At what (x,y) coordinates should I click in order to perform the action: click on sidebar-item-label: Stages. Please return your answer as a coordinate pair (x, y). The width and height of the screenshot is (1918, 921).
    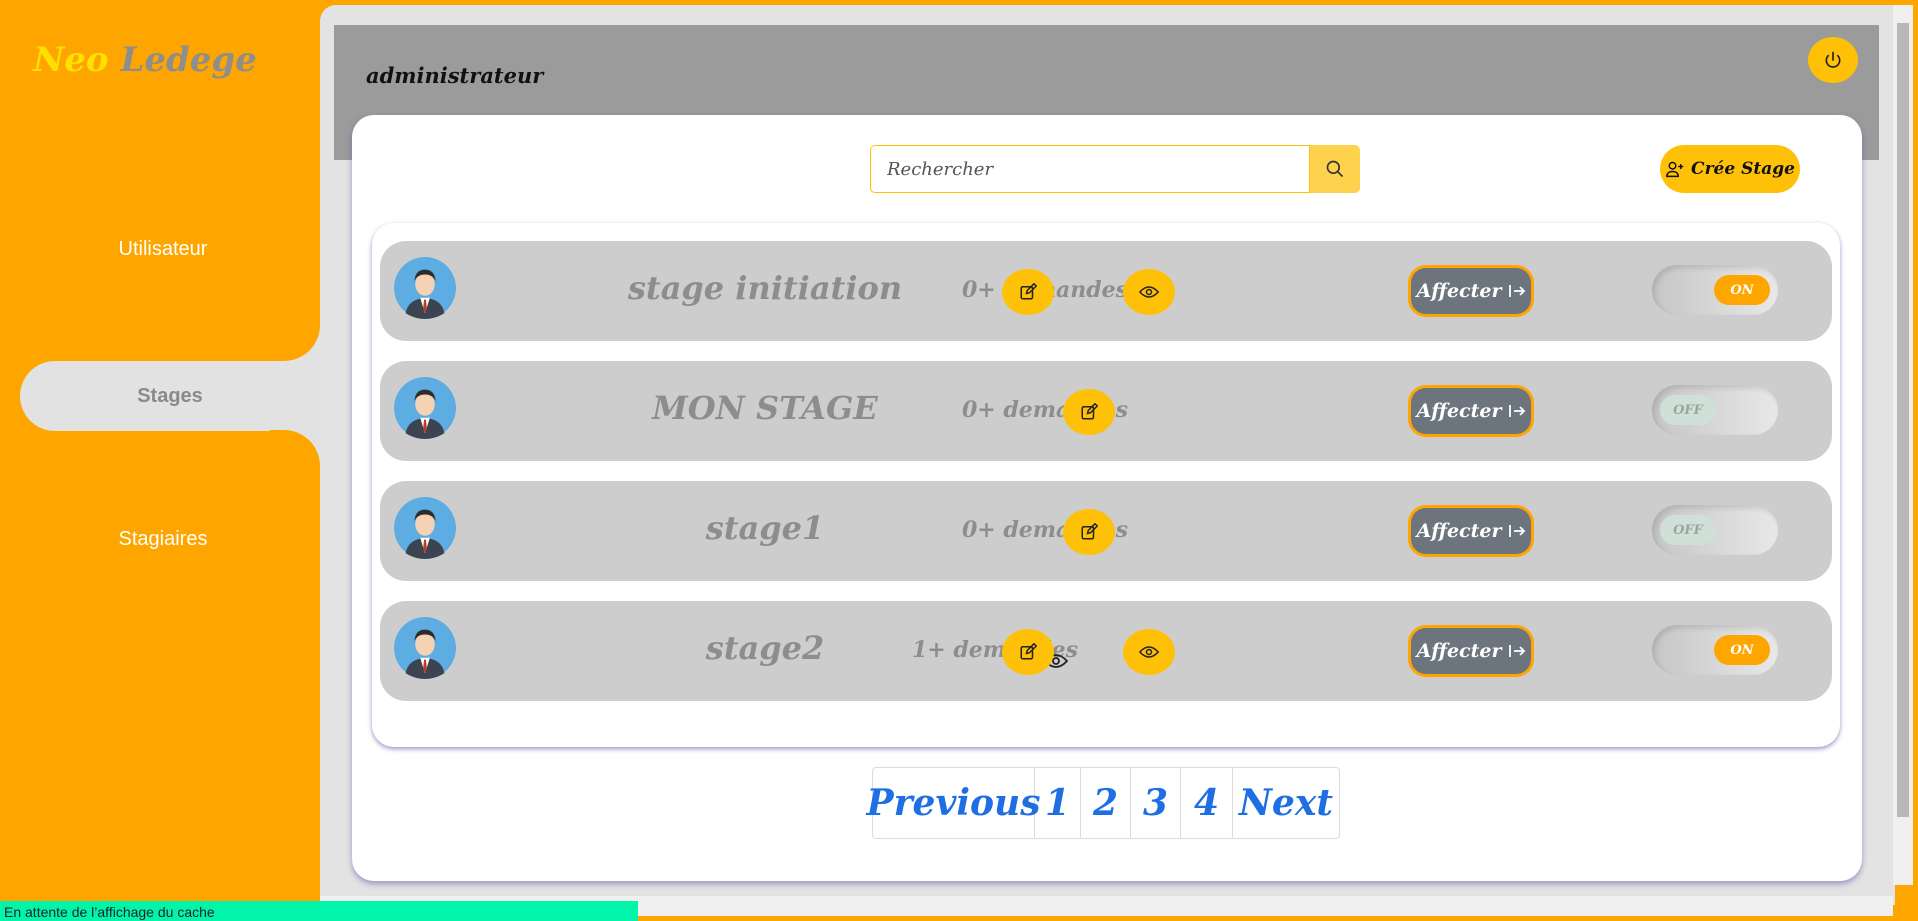
    Looking at the image, I should click on (170, 396).